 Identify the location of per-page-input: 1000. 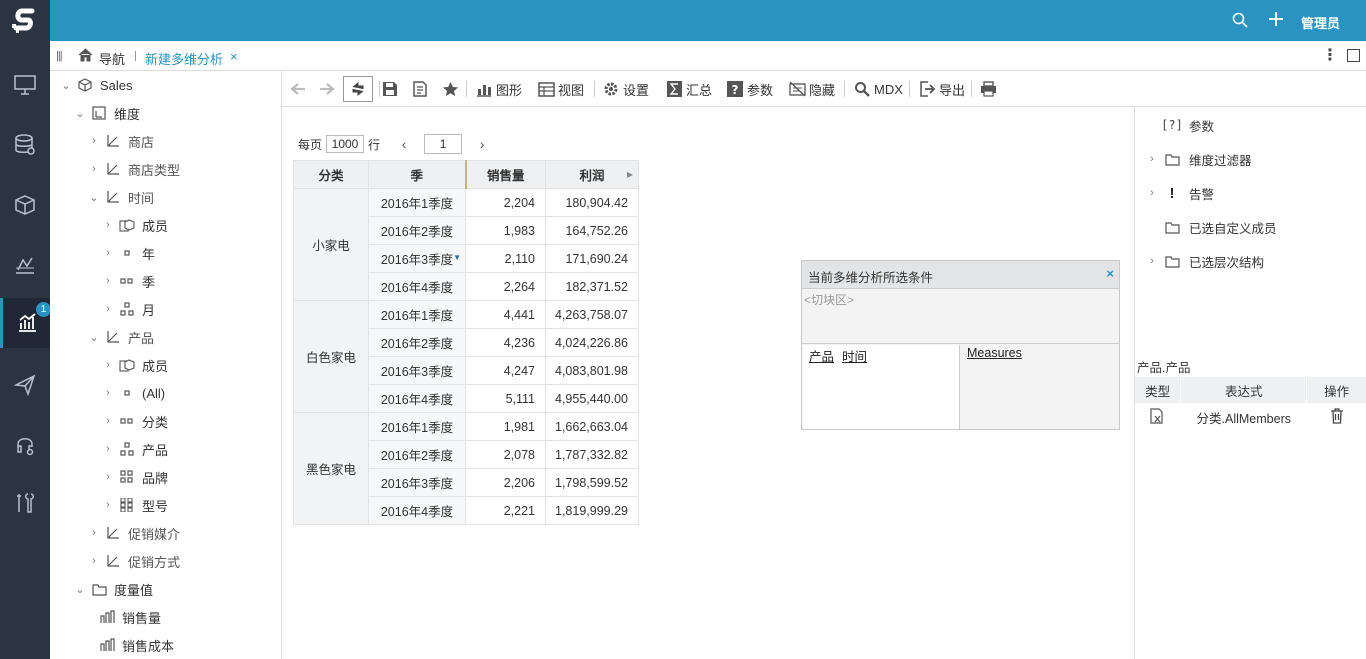
(345, 144).